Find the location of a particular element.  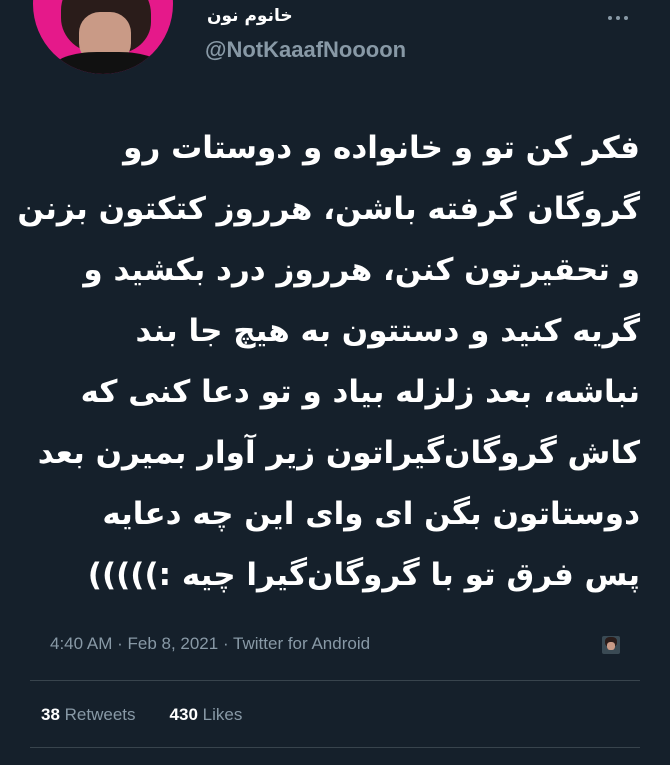

avatar-shirt is located at coordinates (108, 63).